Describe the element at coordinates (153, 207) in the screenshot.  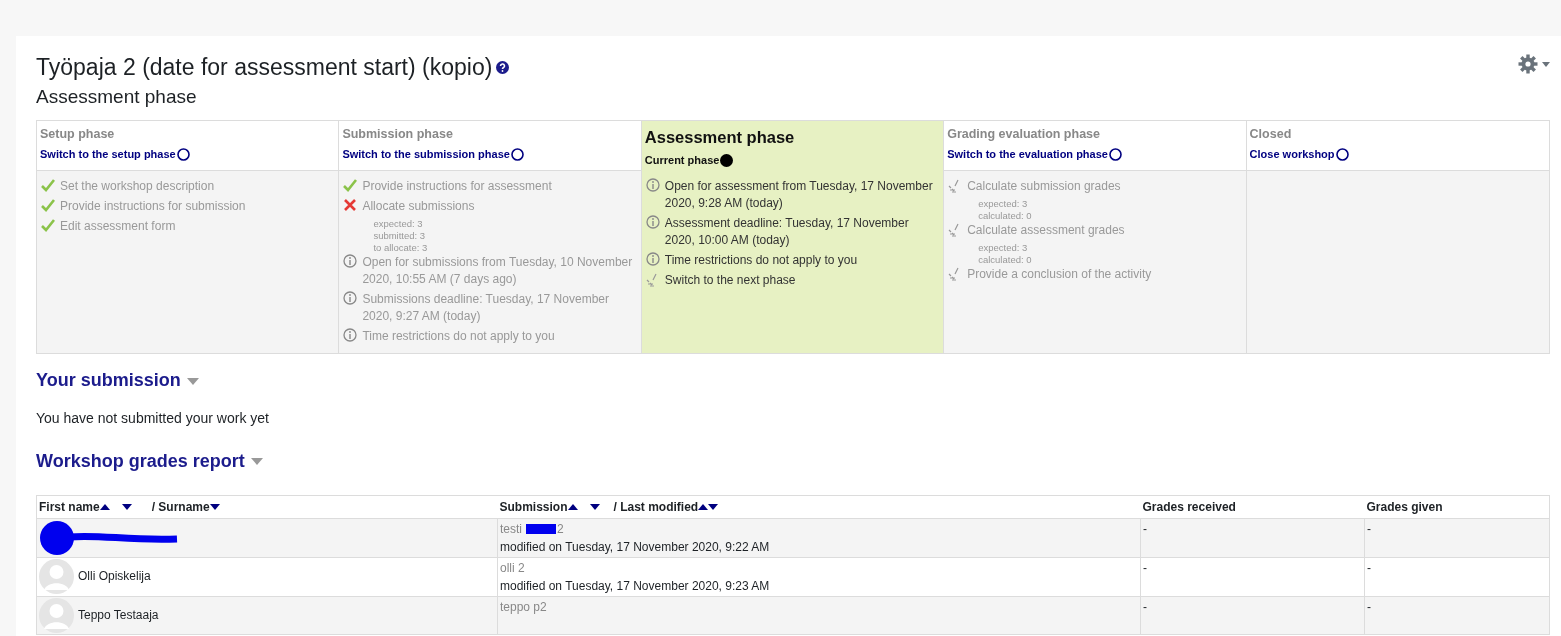
I see `task-text: Provide instructions for submission` at that location.